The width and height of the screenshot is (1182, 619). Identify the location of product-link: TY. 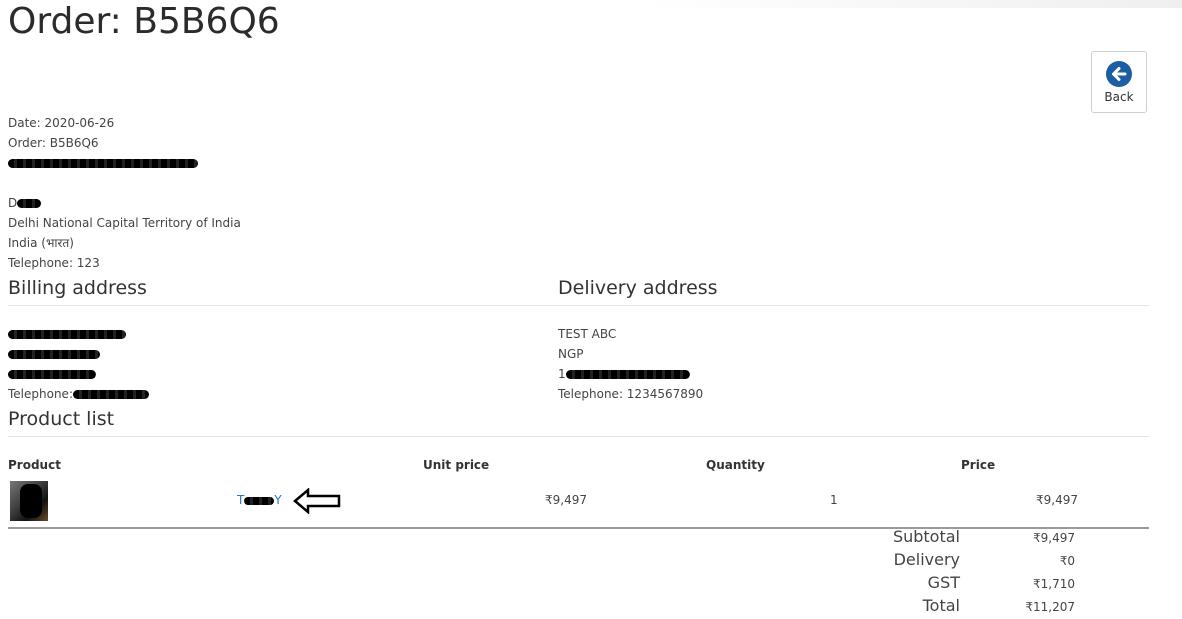
(259, 500).